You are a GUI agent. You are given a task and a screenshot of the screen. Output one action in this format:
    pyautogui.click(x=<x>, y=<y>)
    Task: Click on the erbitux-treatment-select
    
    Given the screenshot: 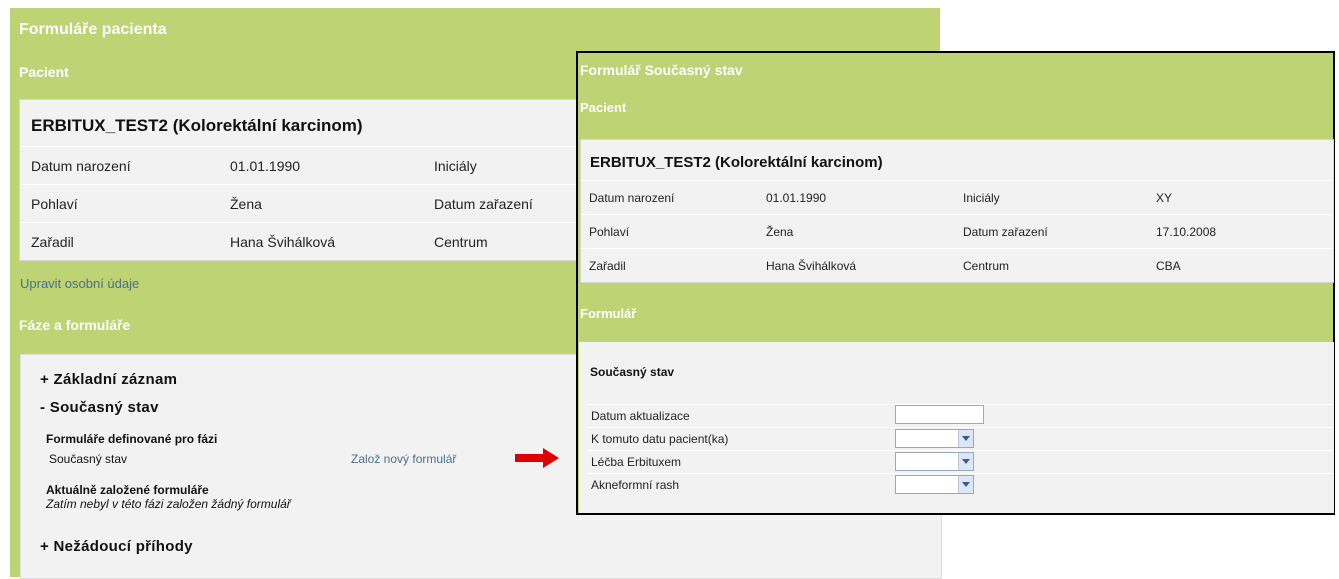 What is the action you would take?
    pyautogui.click(x=934, y=461)
    